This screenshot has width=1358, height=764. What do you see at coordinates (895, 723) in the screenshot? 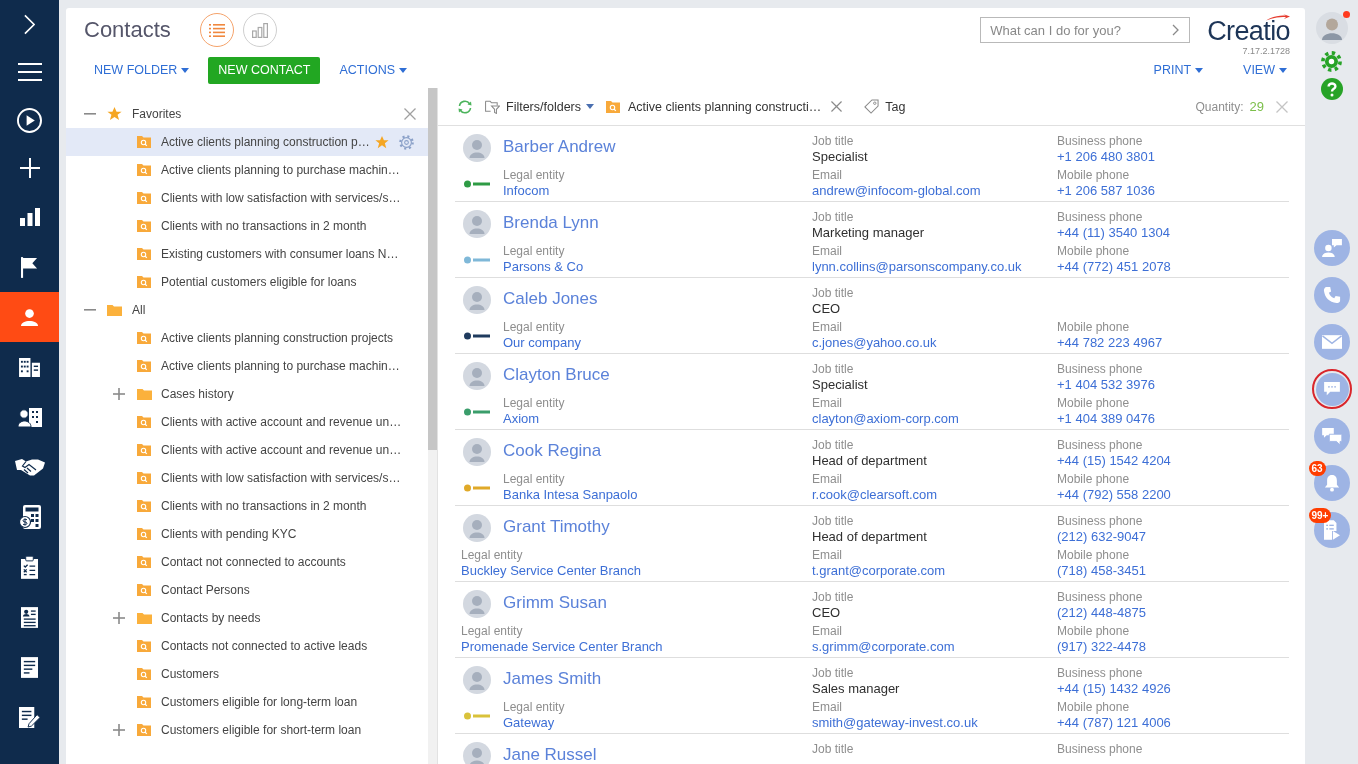
I see `email-link: smith@gateway-invest.co.uk` at bounding box center [895, 723].